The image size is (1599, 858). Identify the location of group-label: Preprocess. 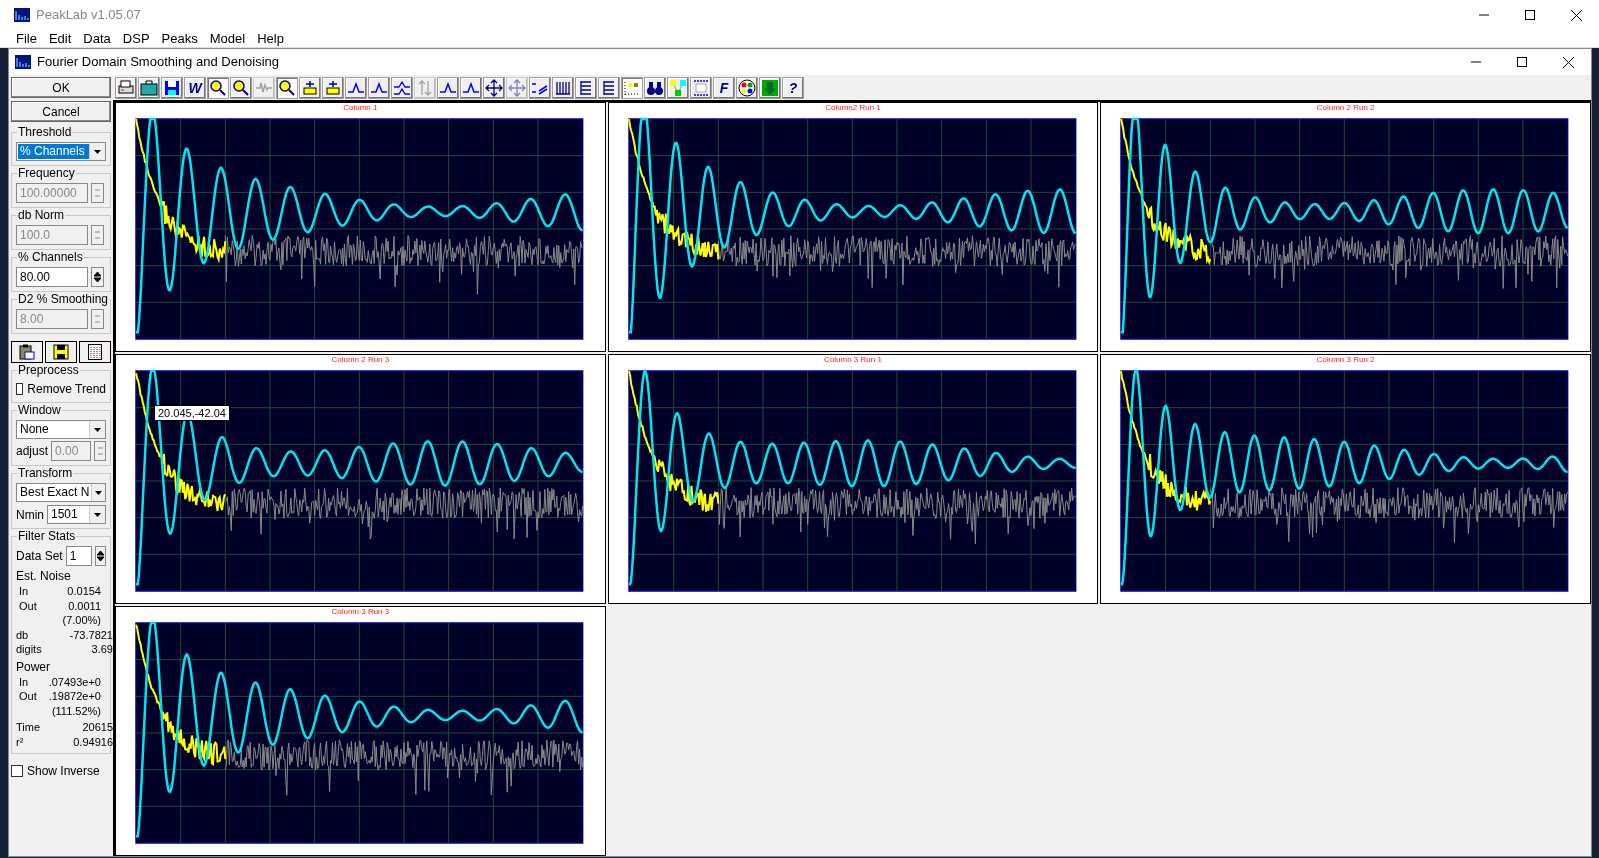
(48, 370).